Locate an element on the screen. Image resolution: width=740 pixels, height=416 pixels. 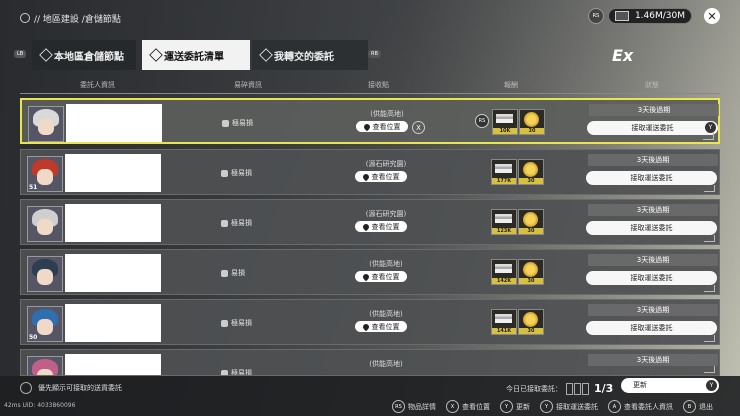
table-row: 易損 (供能高地) 查看位置 142K 30 3天後過期 接取運送委託 is located at coordinates (370, 272).